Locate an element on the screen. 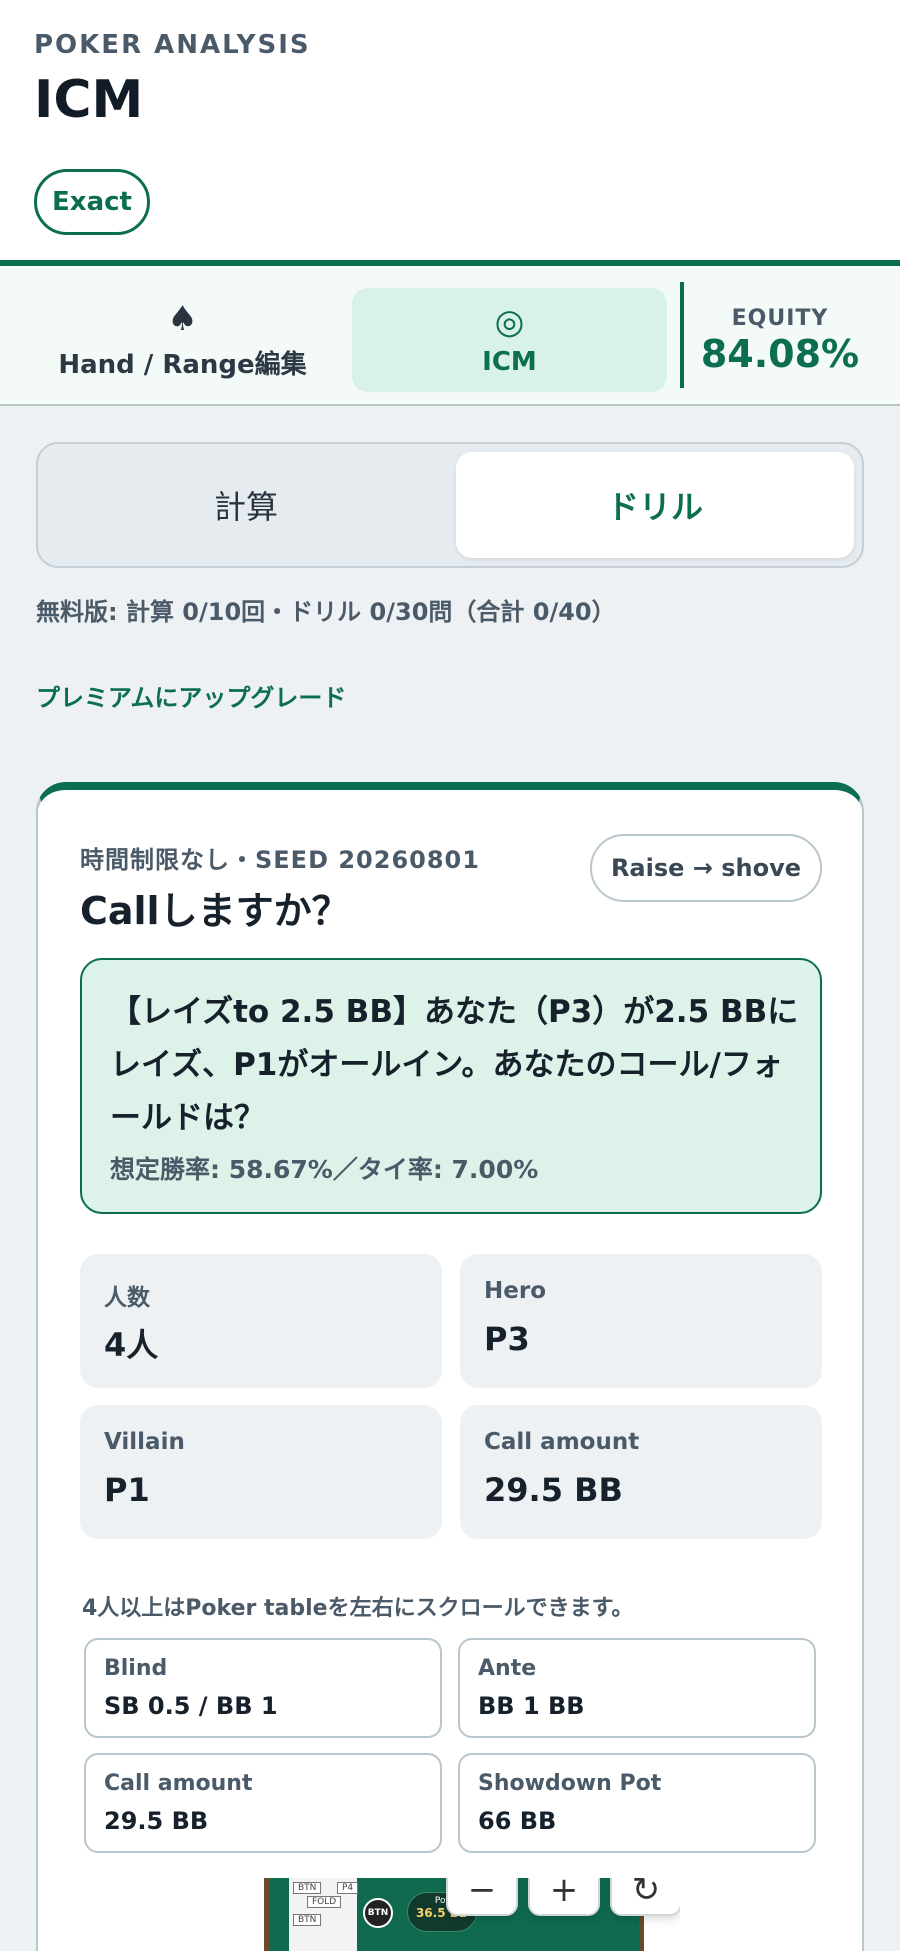  info-label: Call amount is located at coordinates (178, 1783).